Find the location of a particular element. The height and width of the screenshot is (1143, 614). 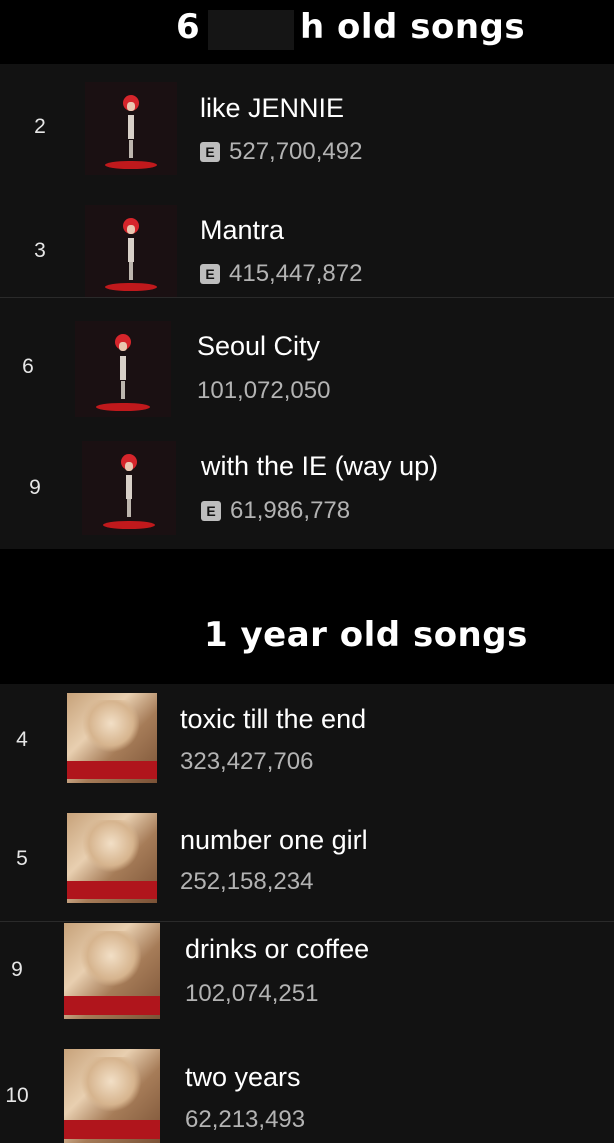

song-meta: 62,213,493 is located at coordinates (245, 1120).